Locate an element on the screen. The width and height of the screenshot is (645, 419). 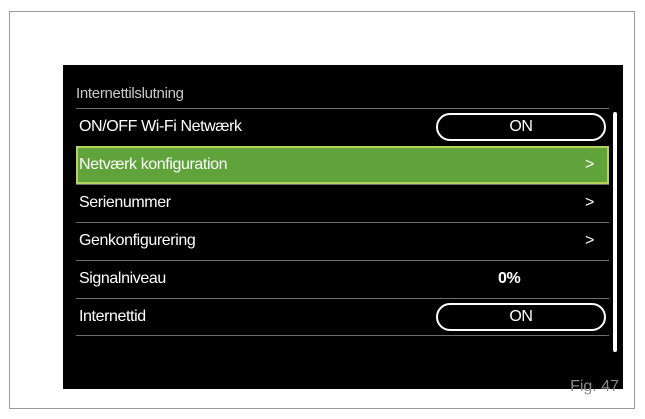
menu-item-reconfiguration: Genkonfigurering > is located at coordinates (342, 241).